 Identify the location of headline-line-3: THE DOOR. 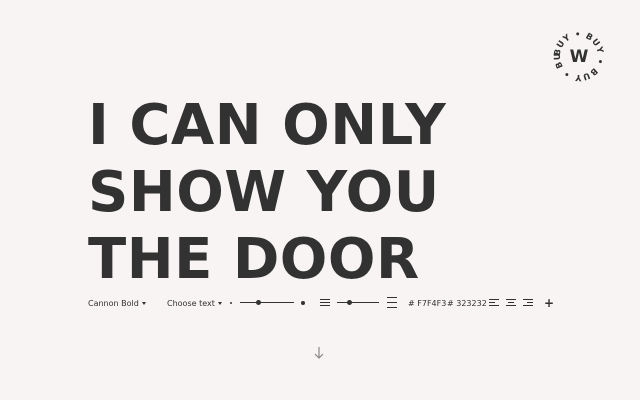
(254, 259).